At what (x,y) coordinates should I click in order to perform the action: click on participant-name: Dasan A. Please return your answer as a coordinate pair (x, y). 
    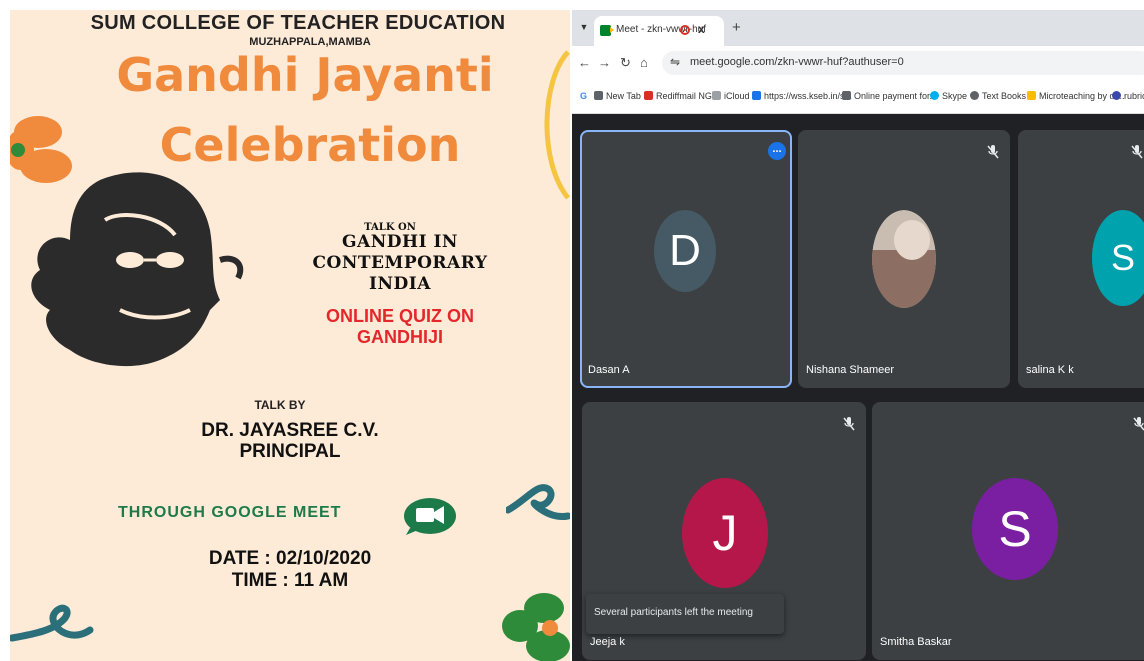
    Looking at the image, I should click on (609, 370).